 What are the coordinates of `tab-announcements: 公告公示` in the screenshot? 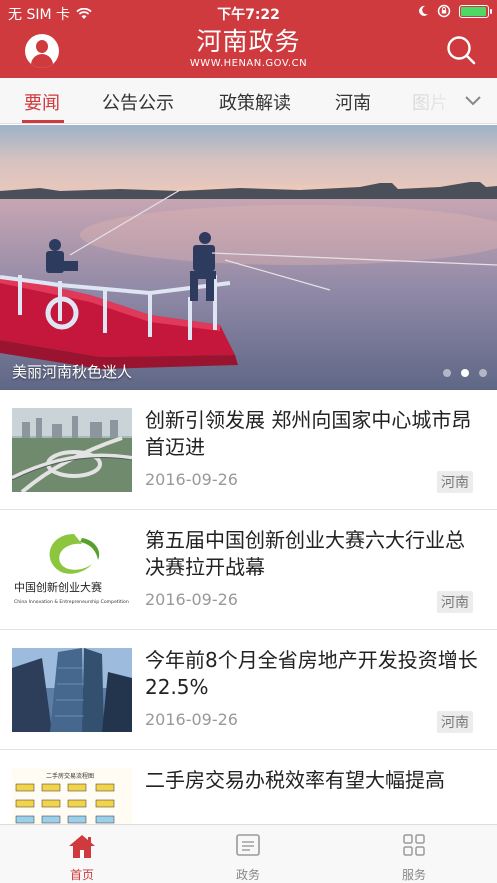 It's located at (138, 102).